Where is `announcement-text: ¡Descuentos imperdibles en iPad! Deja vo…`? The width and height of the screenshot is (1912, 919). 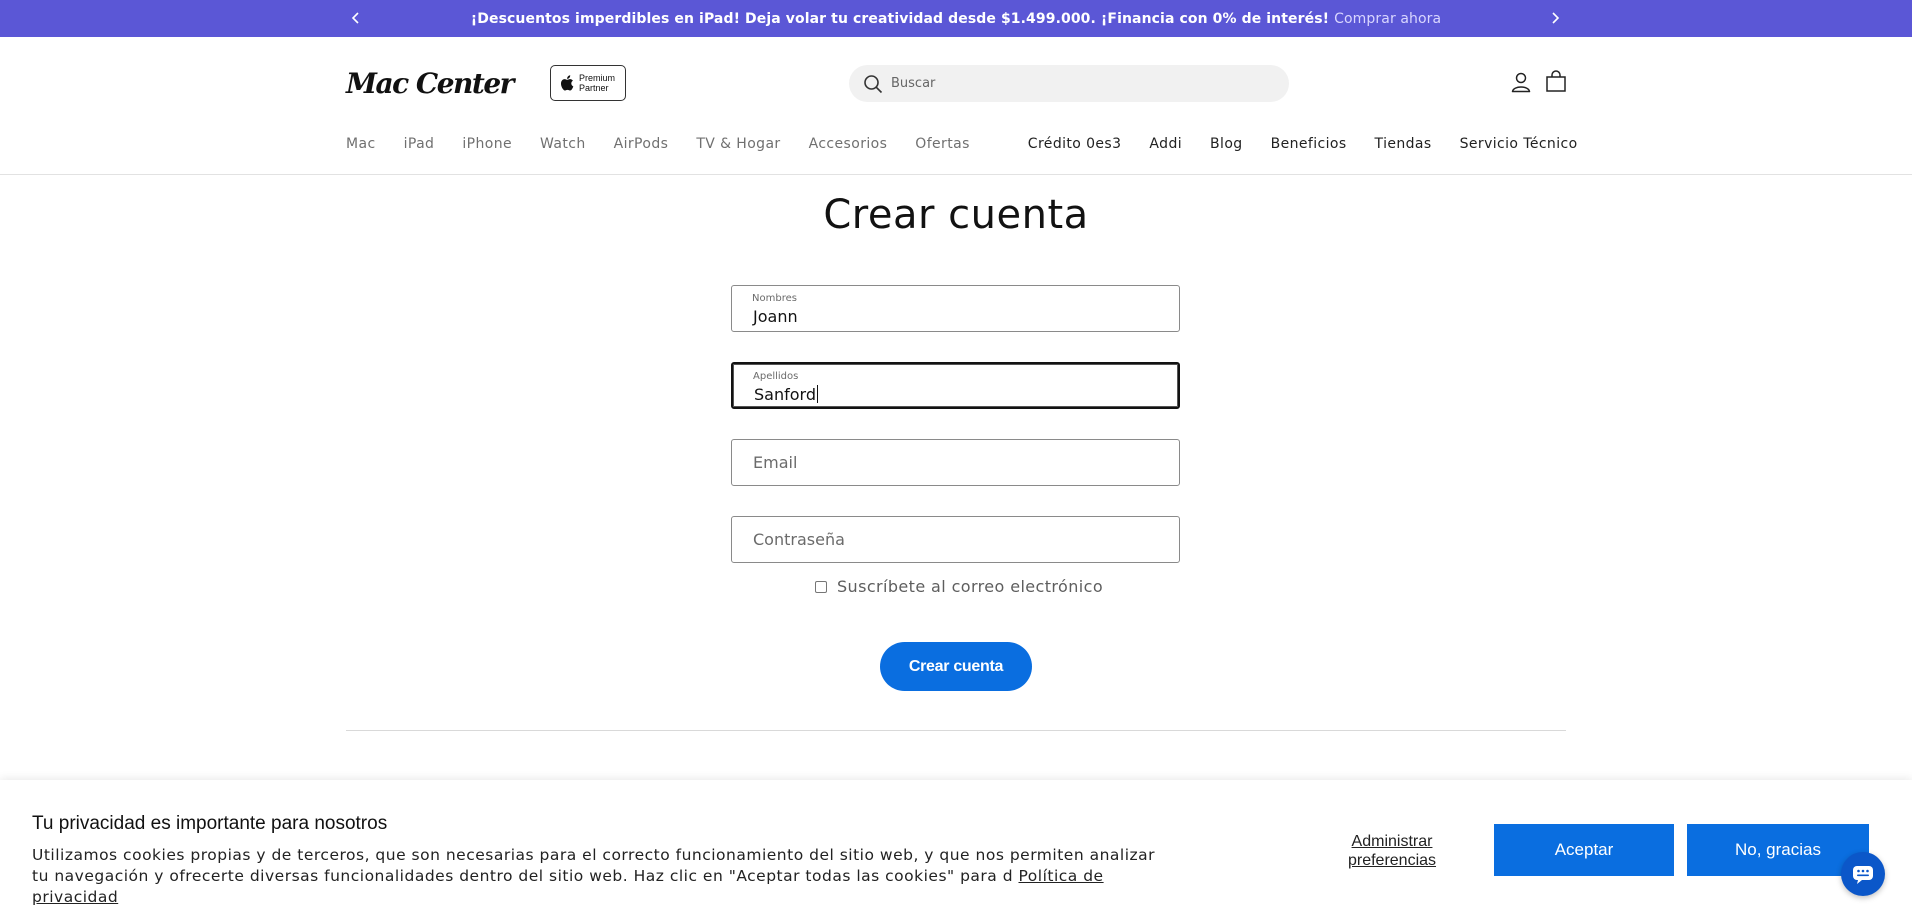 announcement-text: ¡Descuentos imperdibles en iPad! Deja vo… is located at coordinates (900, 18).